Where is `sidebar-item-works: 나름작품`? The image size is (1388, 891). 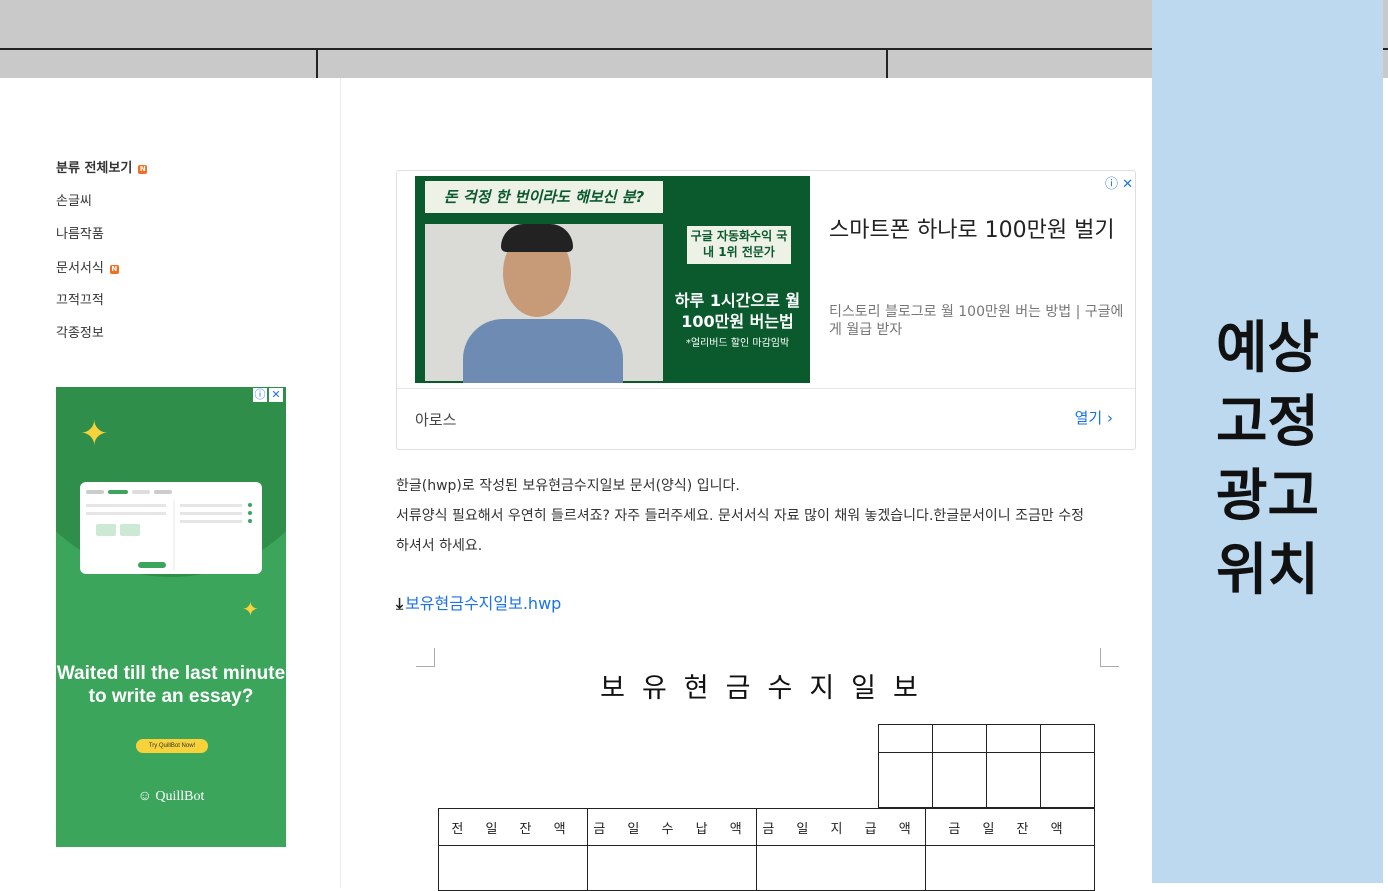
sidebar-item-works: 나름작품 is located at coordinates (80, 235).